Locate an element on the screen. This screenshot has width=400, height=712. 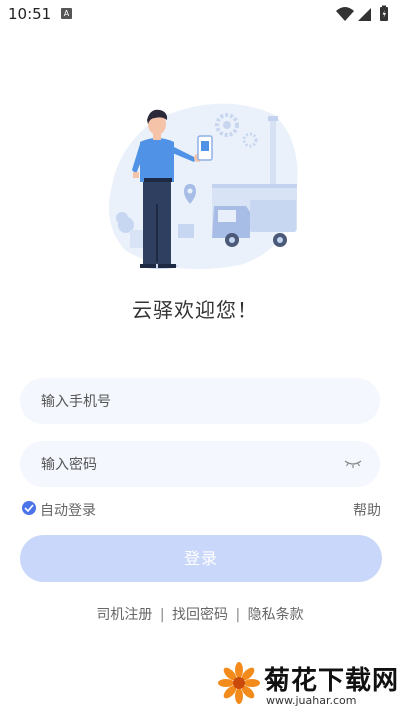
watermark: 菊花下载网 www.juahar.com is located at coordinates (308, 685).